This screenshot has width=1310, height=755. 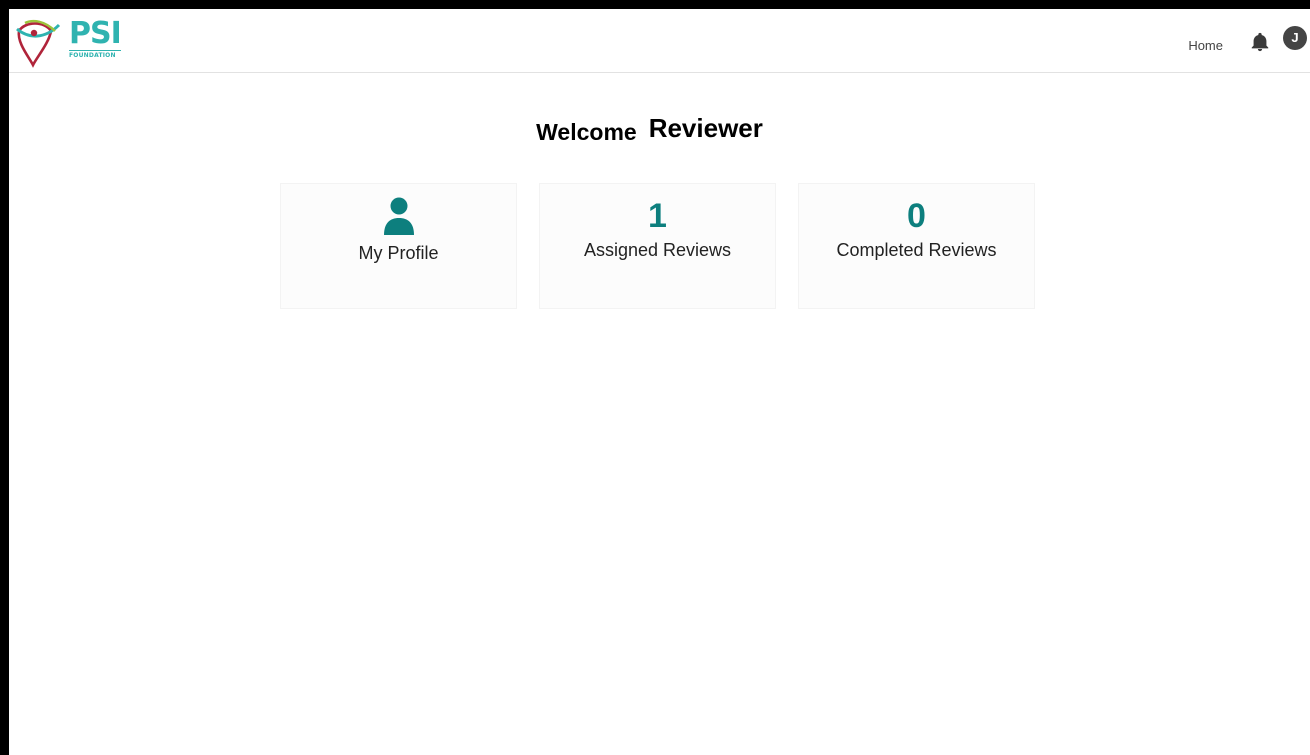 I want to click on user-avatar: J, so click(x=1295, y=37).